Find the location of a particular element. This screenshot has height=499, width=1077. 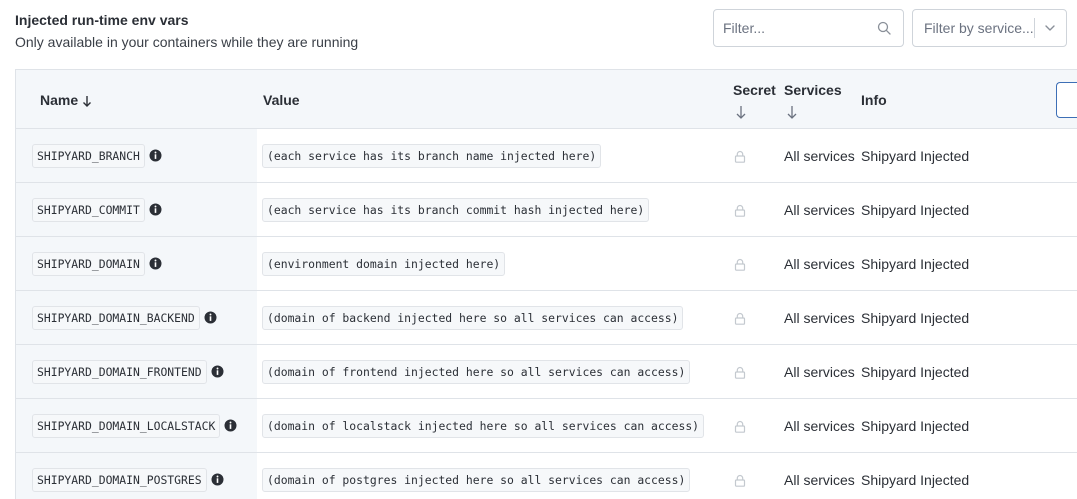

column-header-secret: Secret is located at coordinates (754, 90).